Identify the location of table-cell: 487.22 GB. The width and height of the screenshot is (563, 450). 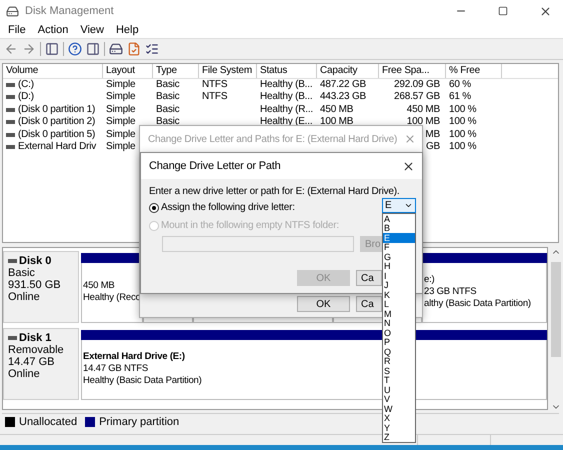
(343, 85).